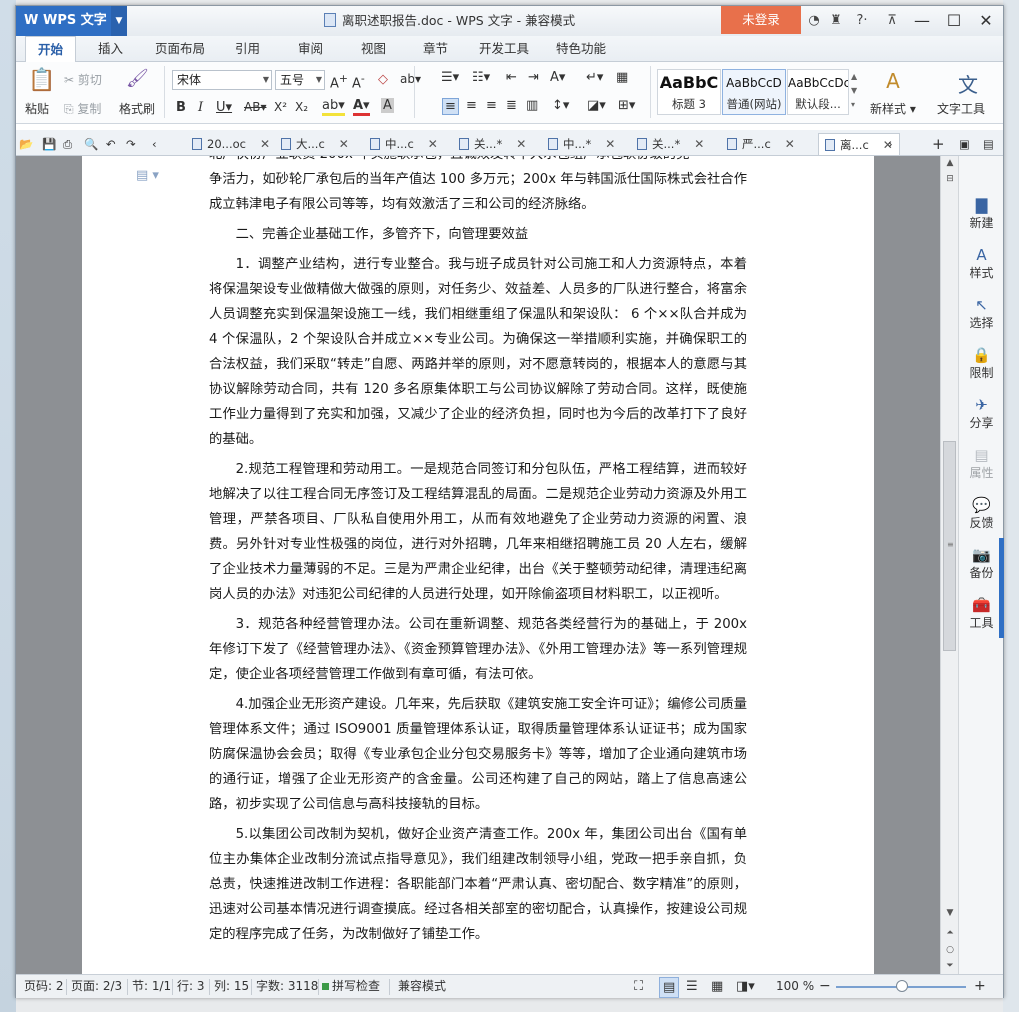 This screenshot has width=1019, height=1012. I want to click on panel-properties: ▤ 属性, so click(981, 463).